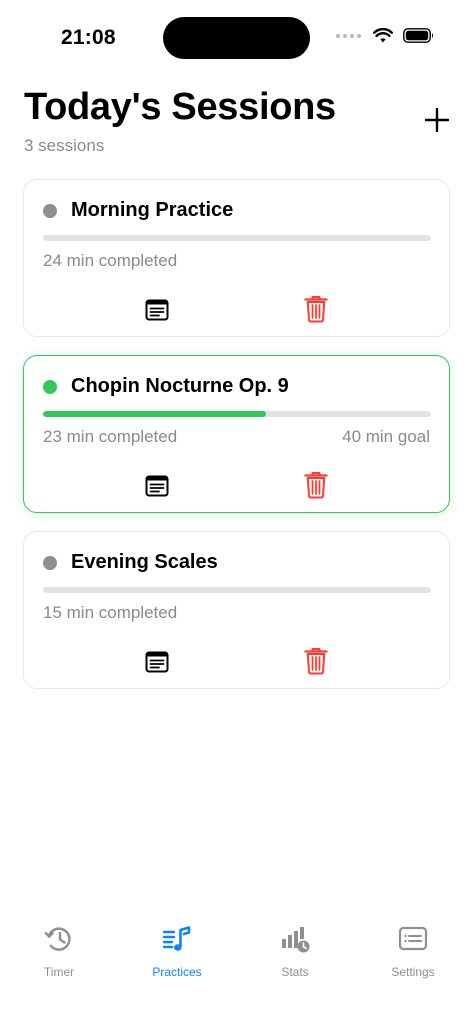  Describe the element at coordinates (155, 414) in the screenshot. I see `progress-fill` at that location.